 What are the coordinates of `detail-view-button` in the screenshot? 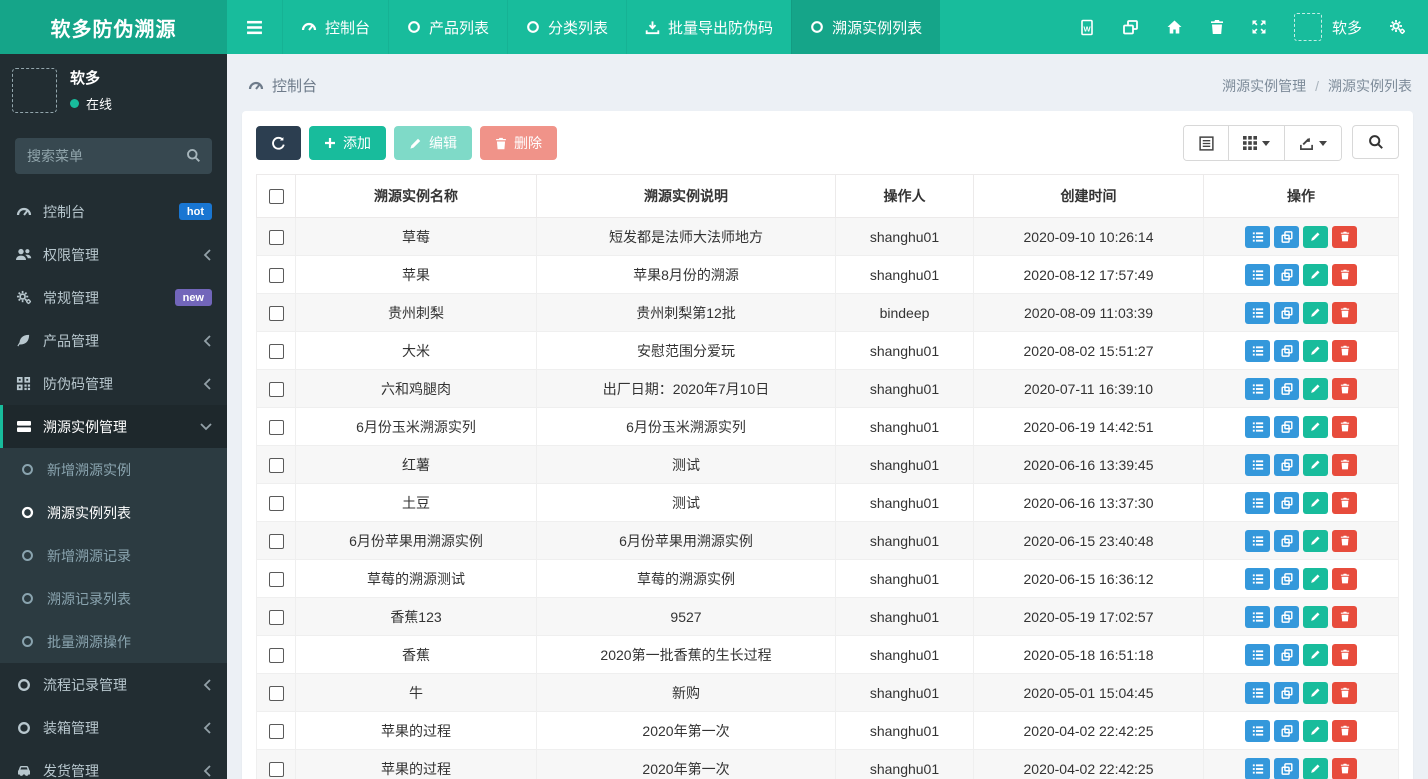 It's located at (1206, 143).